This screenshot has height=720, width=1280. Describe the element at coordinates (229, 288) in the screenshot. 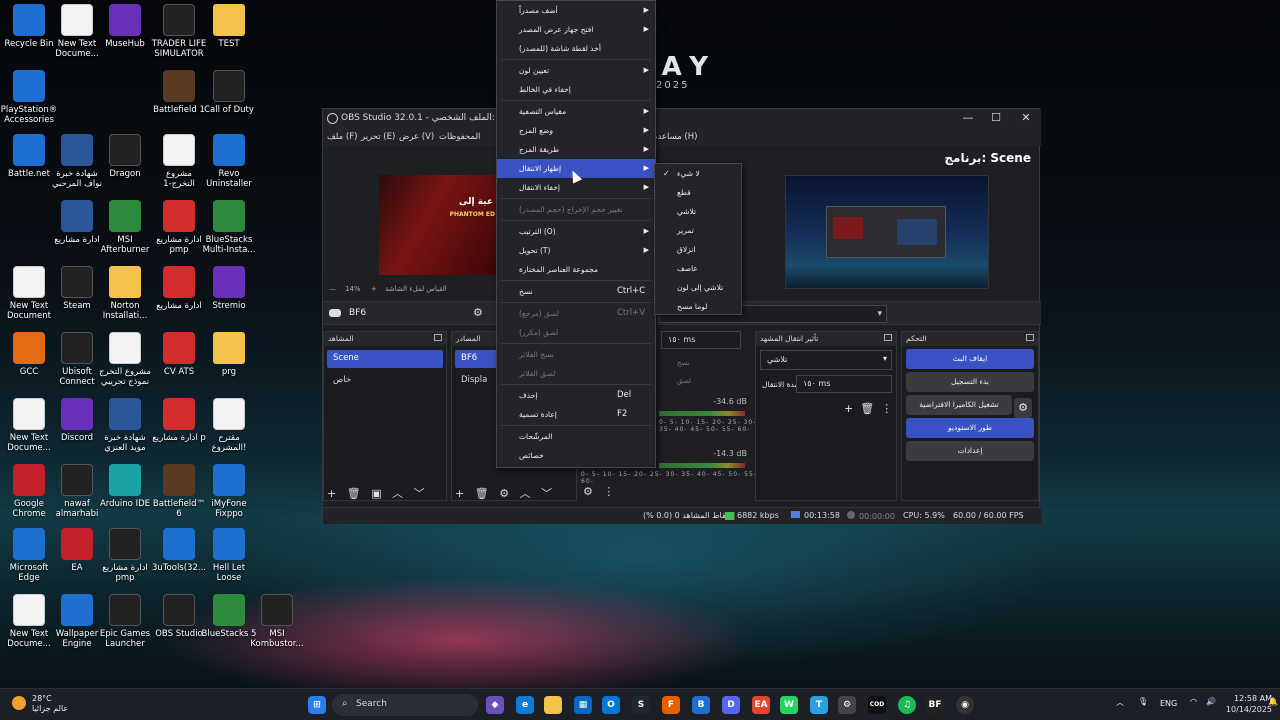

I see `desktop-icon: Stremio` at that location.